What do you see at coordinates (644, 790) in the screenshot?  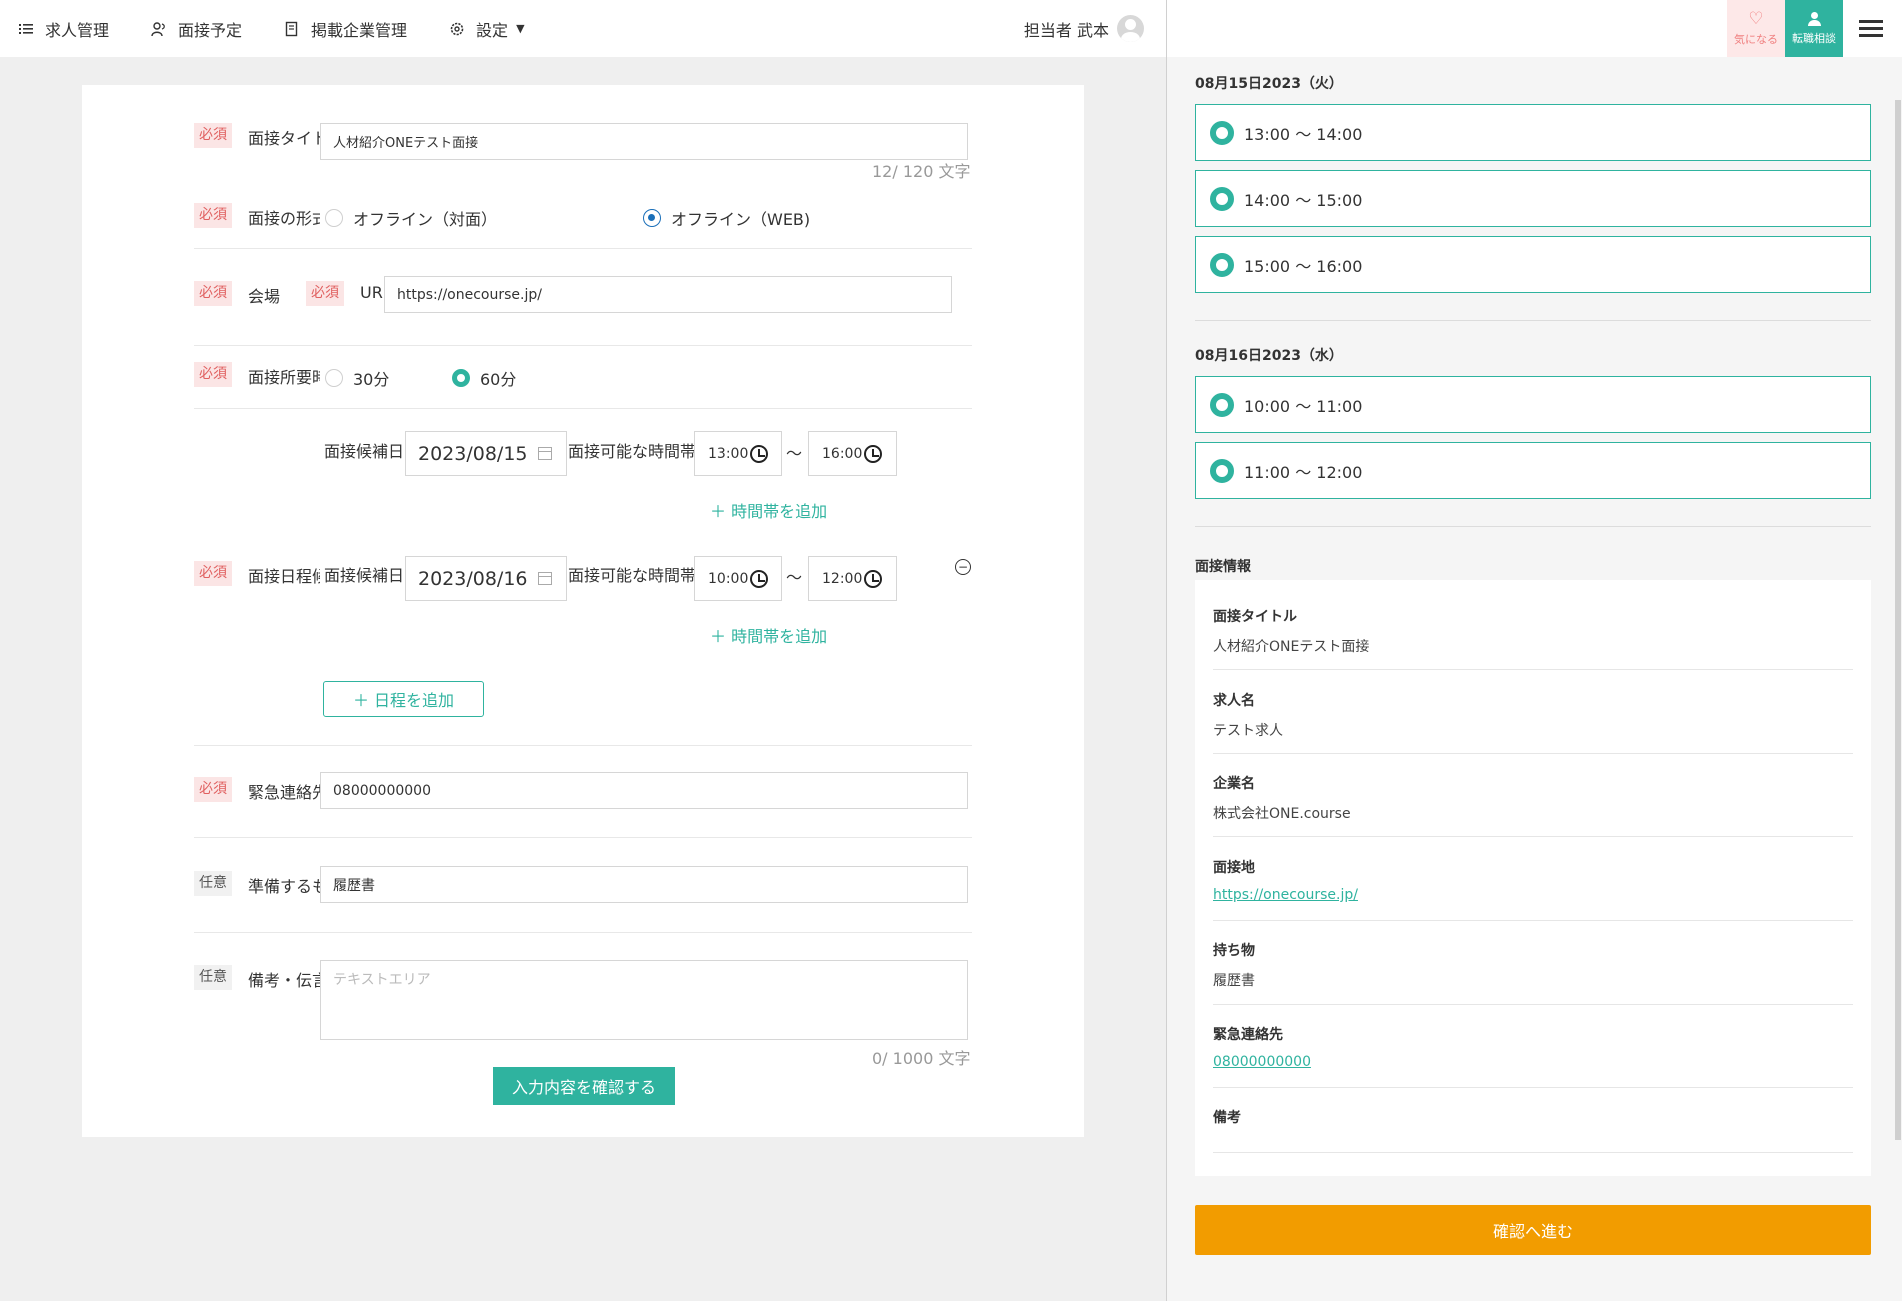 I see `emergency-input: 08000000000` at bounding box center [644, 790].